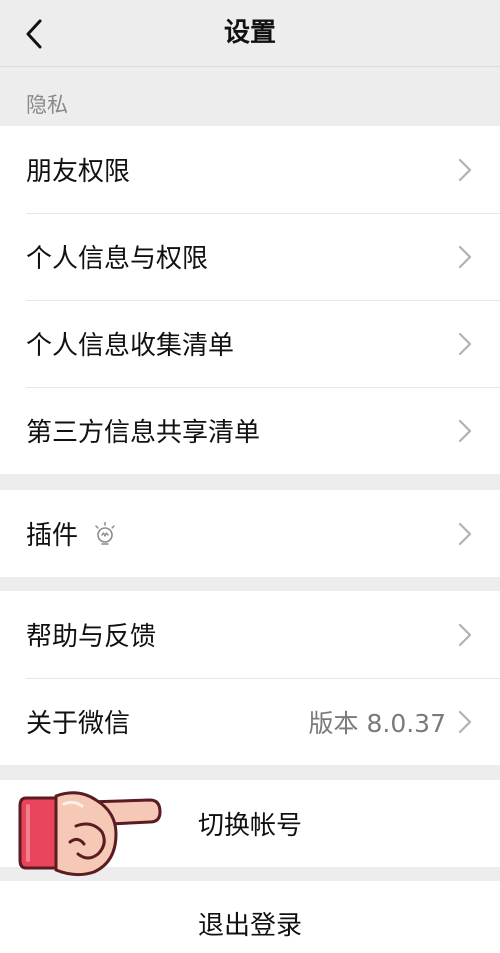  What do you see at coordinates (250, 634) in the screenshot?
I see `help-feedback-row: 帮助与反馈` at bounding box center [250, 634].